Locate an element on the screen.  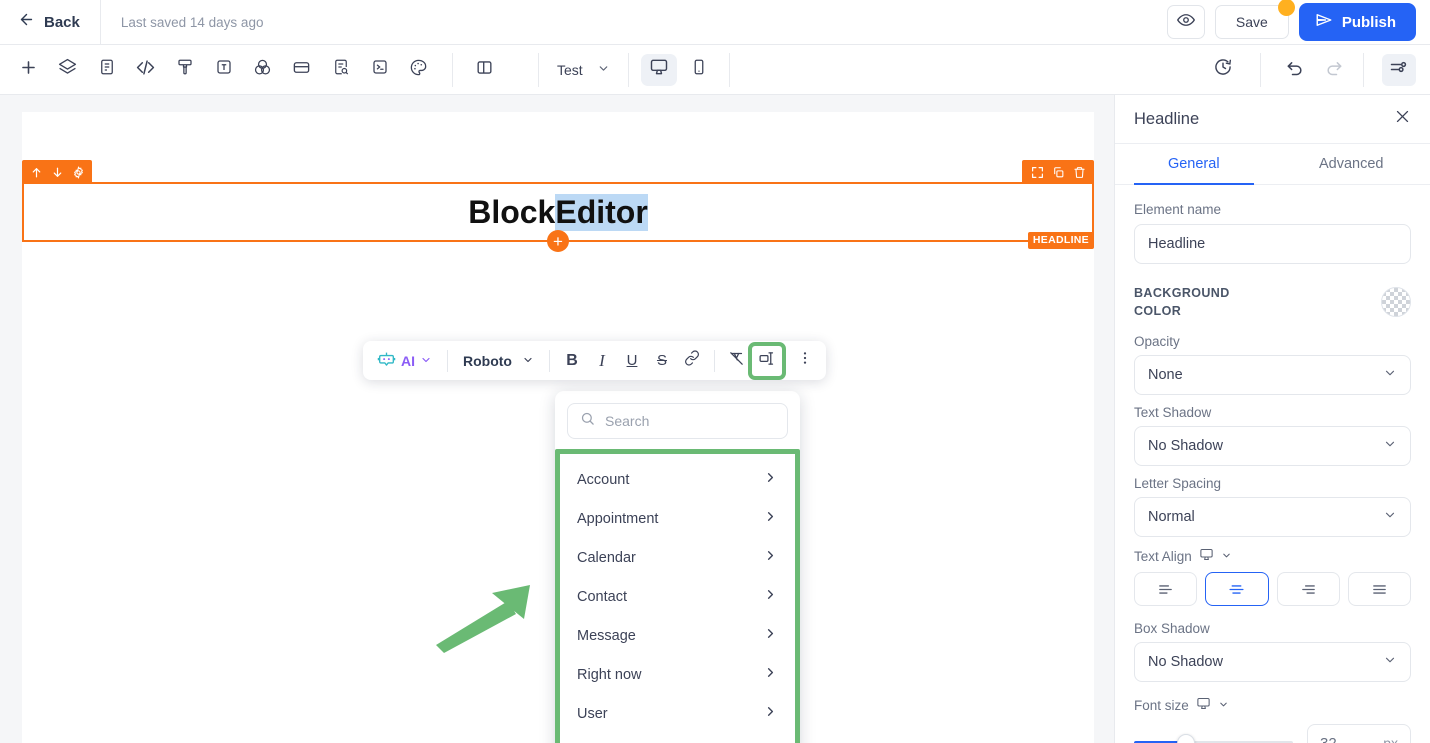
palette-button is located at coordinates (418, 70).